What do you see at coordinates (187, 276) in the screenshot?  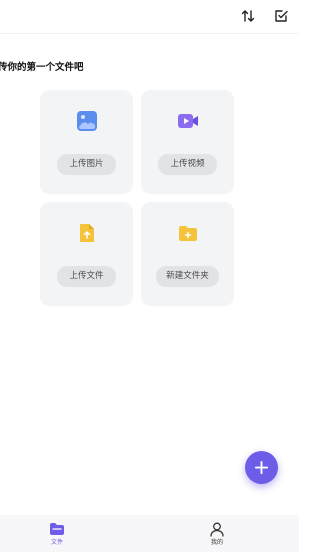 I see `new-folder-label: 新建文件夹` at bounding box center [187, 276].